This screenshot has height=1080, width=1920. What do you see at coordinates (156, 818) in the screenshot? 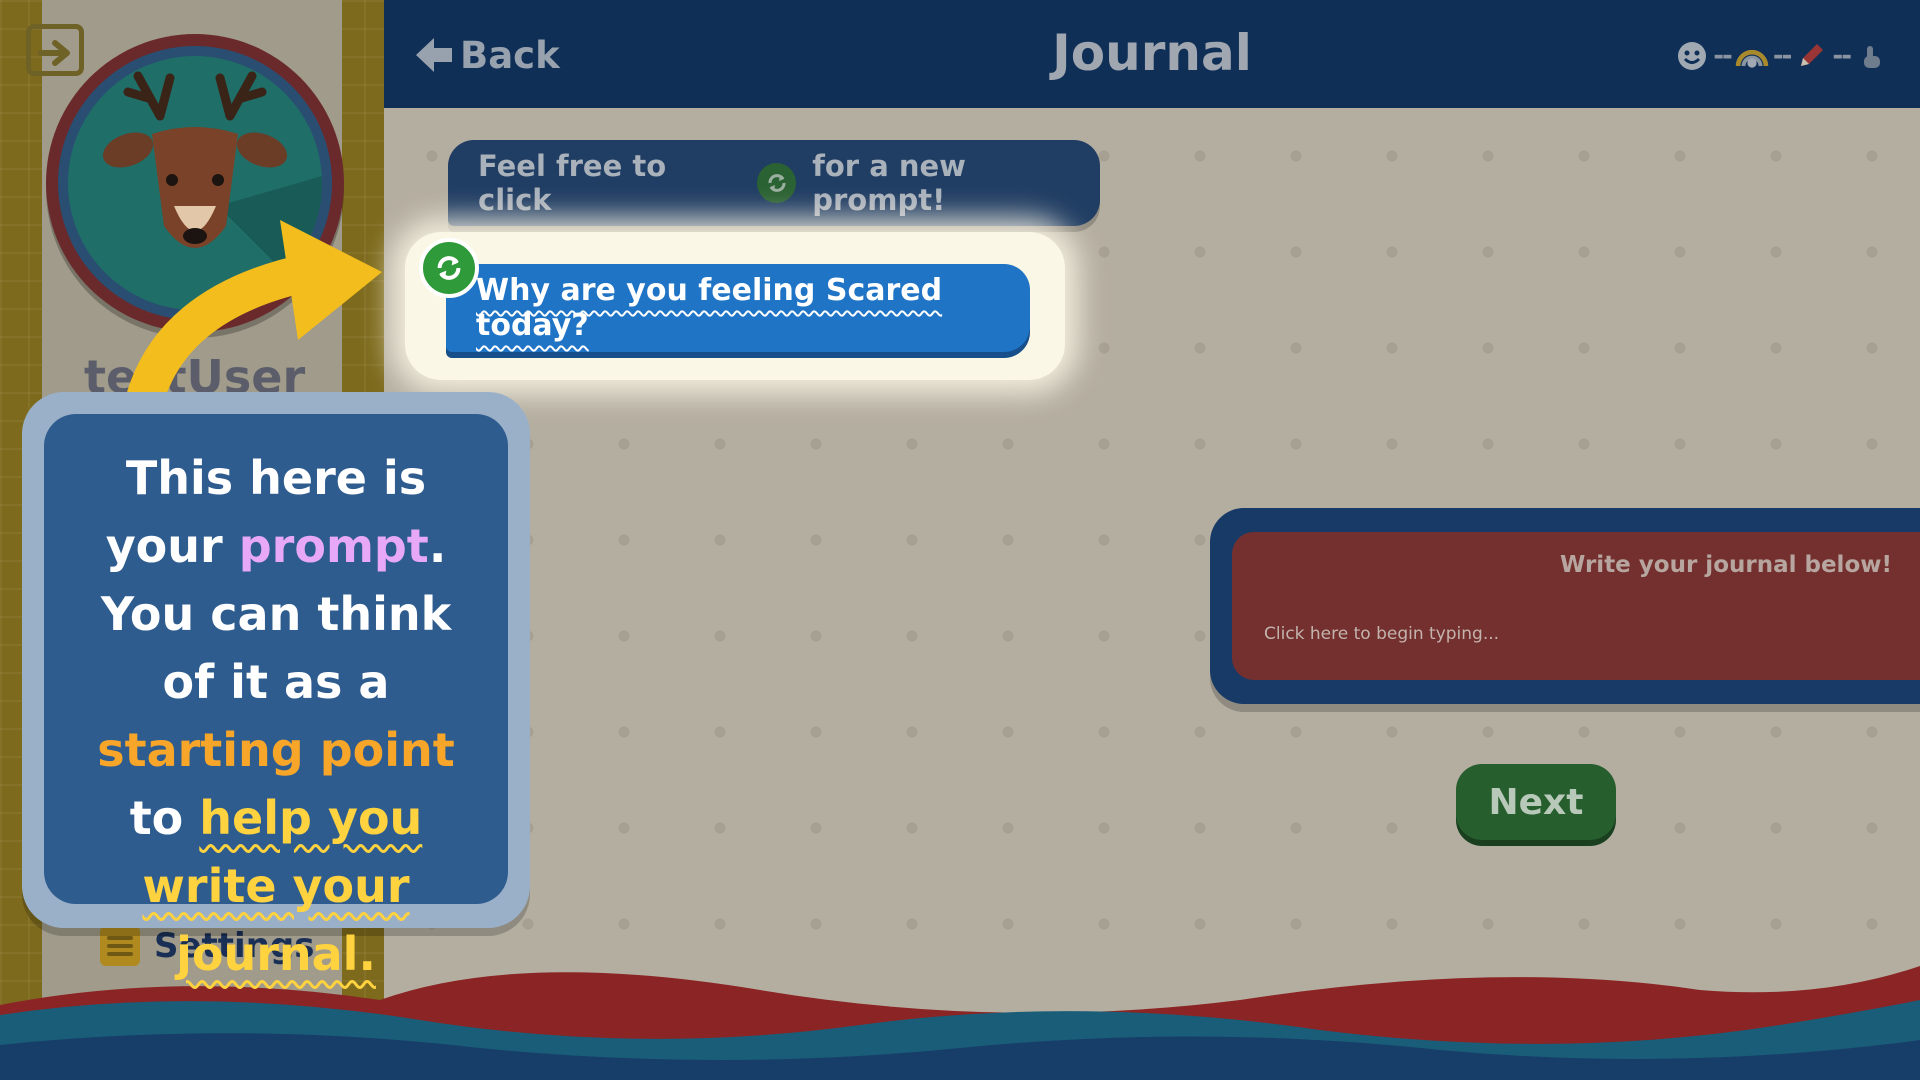
I see `tutorial-text-c: to` at bounding box center [156, 818].